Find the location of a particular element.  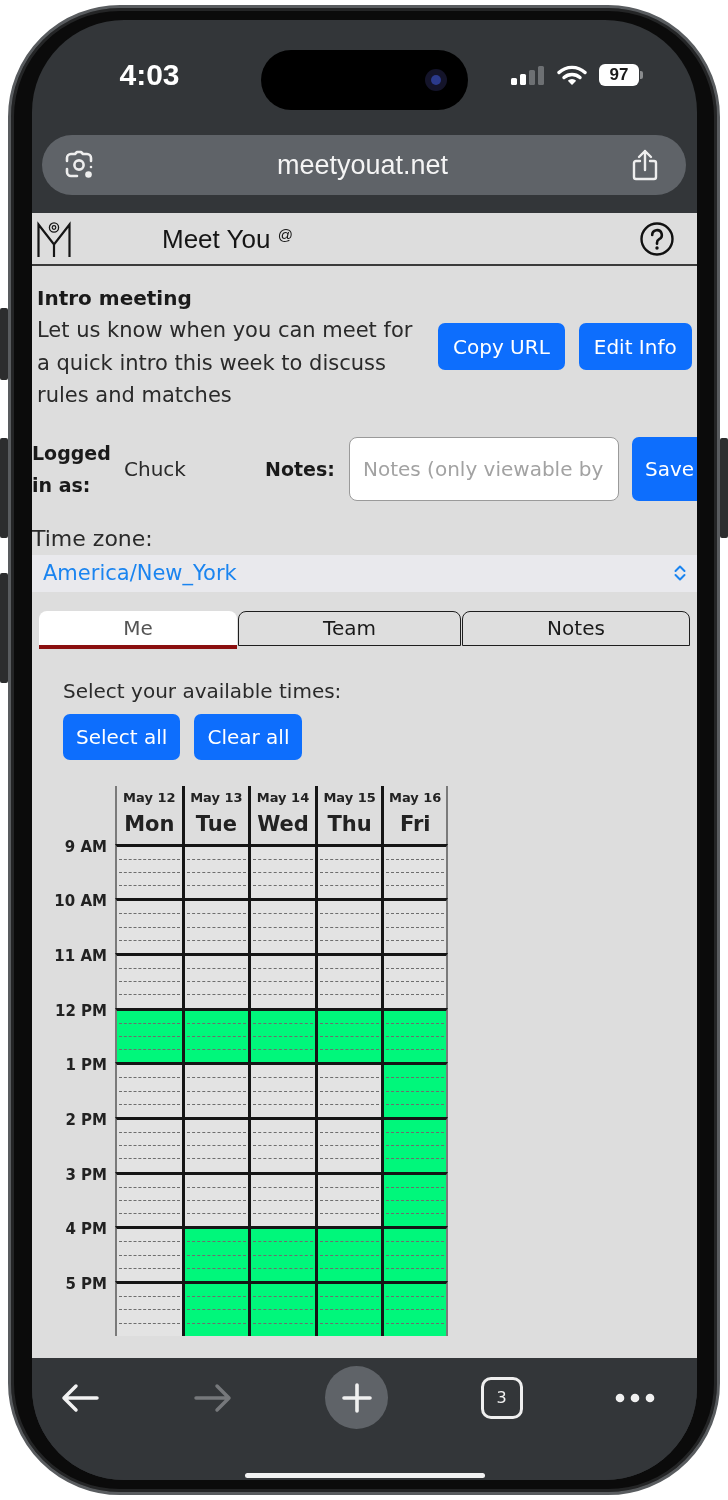

status-time: 4:03 is located at coordinates (149, 75).